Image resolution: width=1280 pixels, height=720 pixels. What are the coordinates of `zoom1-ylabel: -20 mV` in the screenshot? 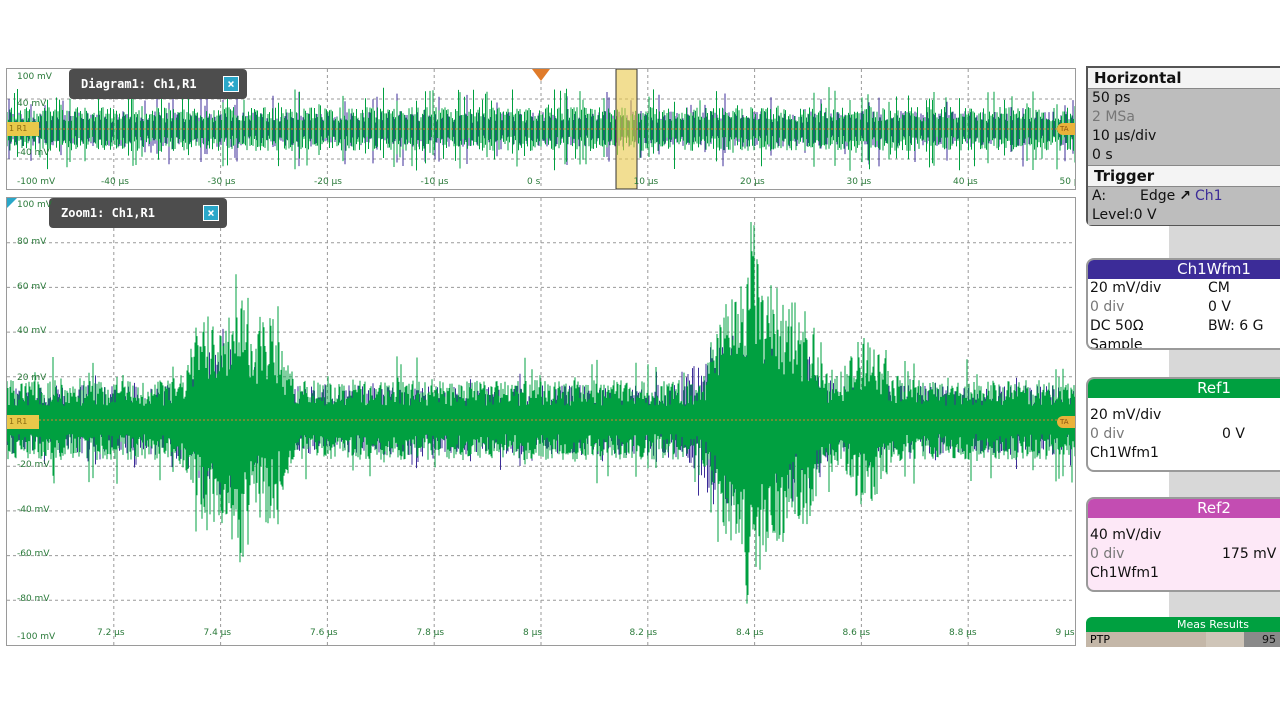 It's located at (33, 465).